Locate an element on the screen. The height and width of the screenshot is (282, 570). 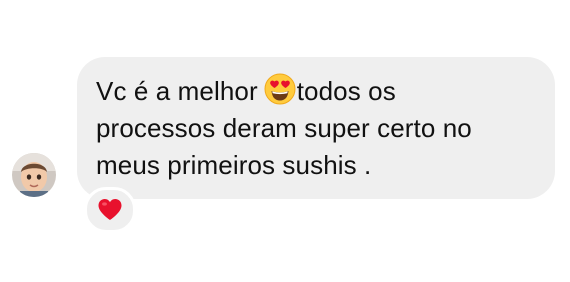
message-line-2: processos deram super certo no is located at coordinates (284, 128).